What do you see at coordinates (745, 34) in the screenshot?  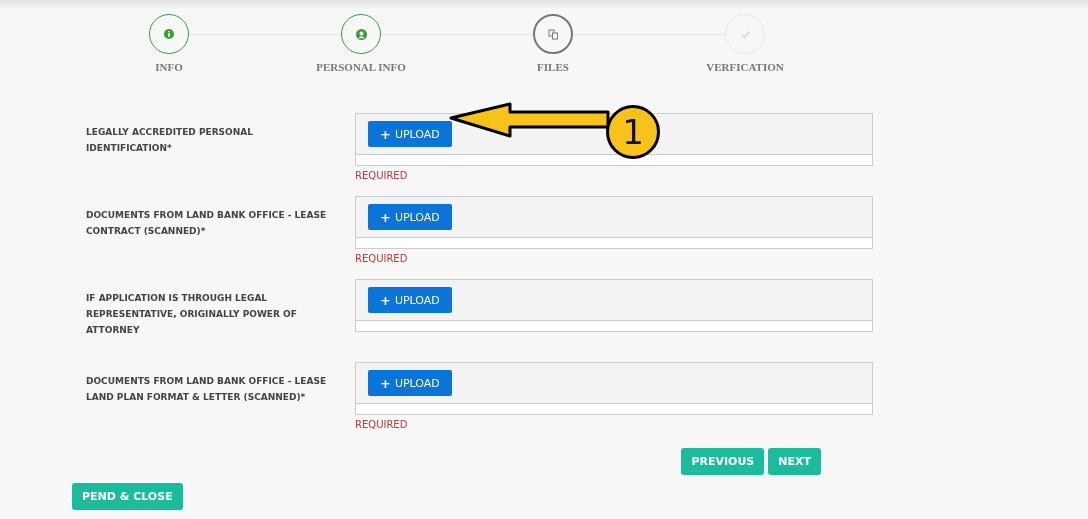 I see `check-icon` at bounding box center [745, 34].